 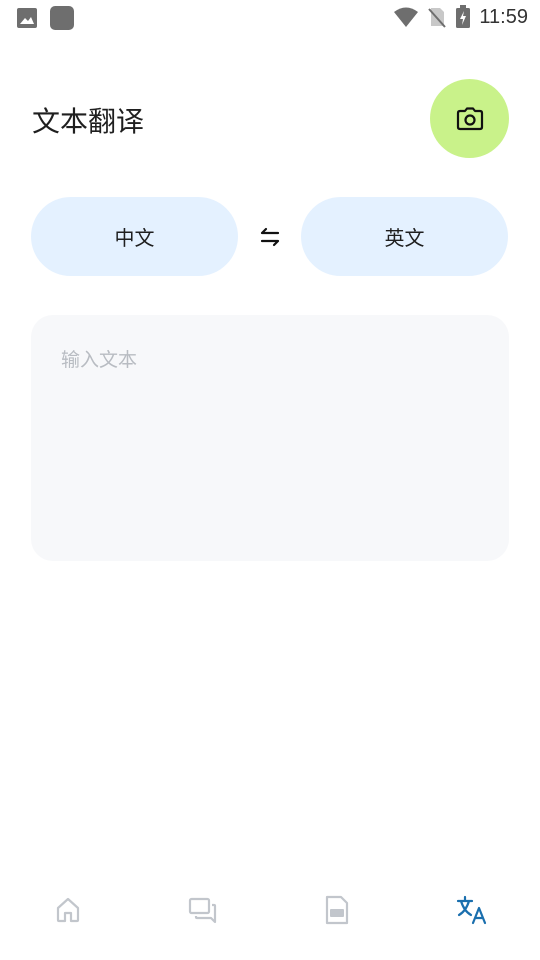 I want to click on nav-chat, so click(x=203, y=910).